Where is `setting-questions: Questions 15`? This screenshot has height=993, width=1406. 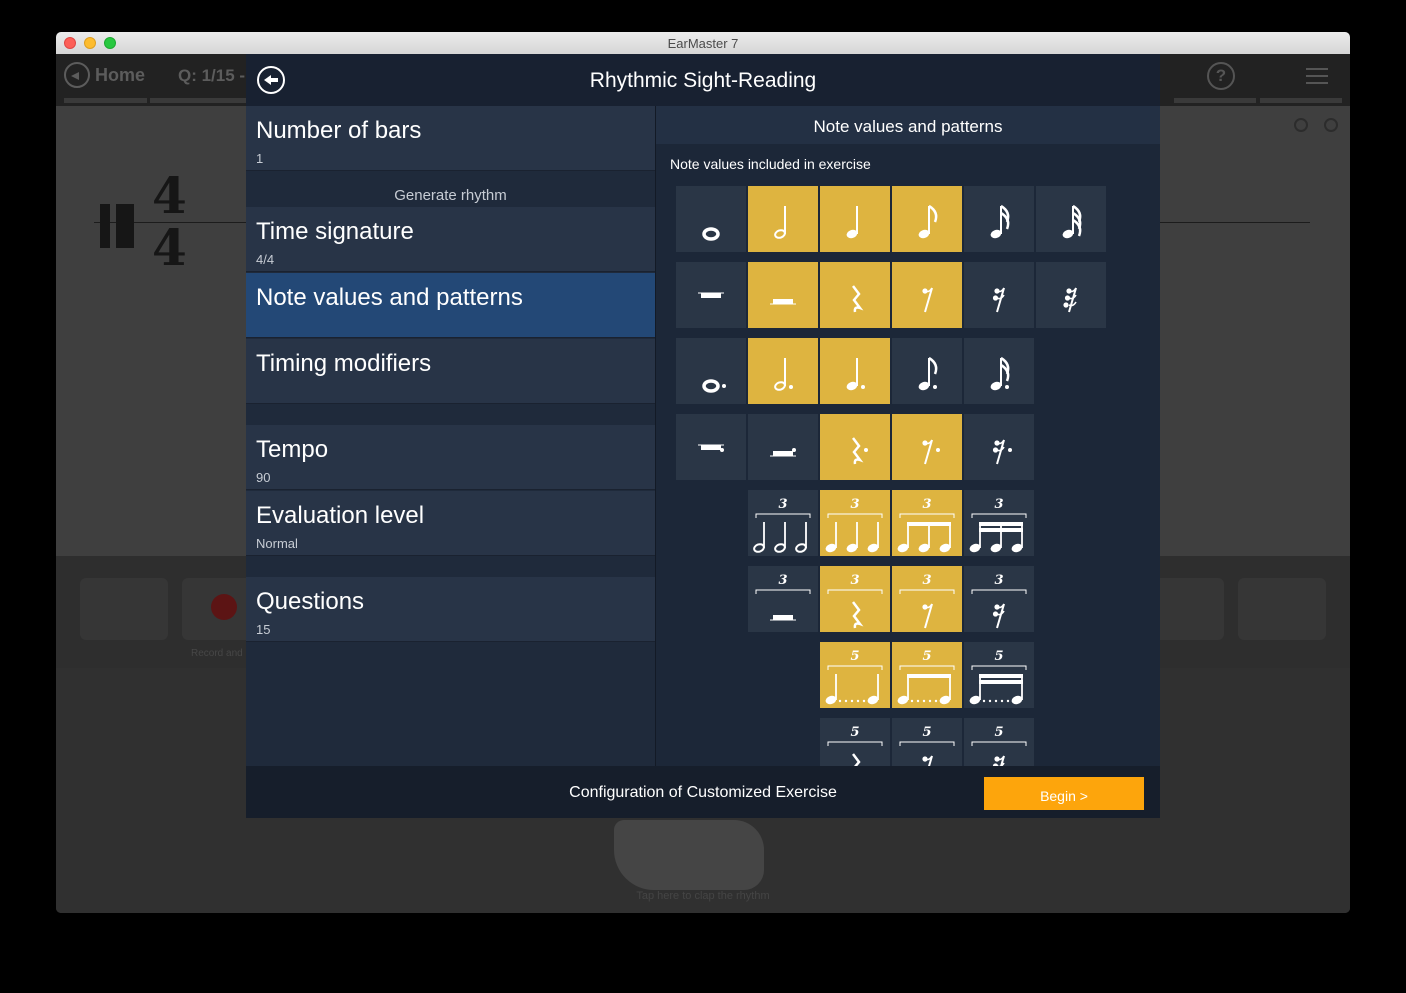
setting-questions: Questions 15 is located at coordinates (450, 609).